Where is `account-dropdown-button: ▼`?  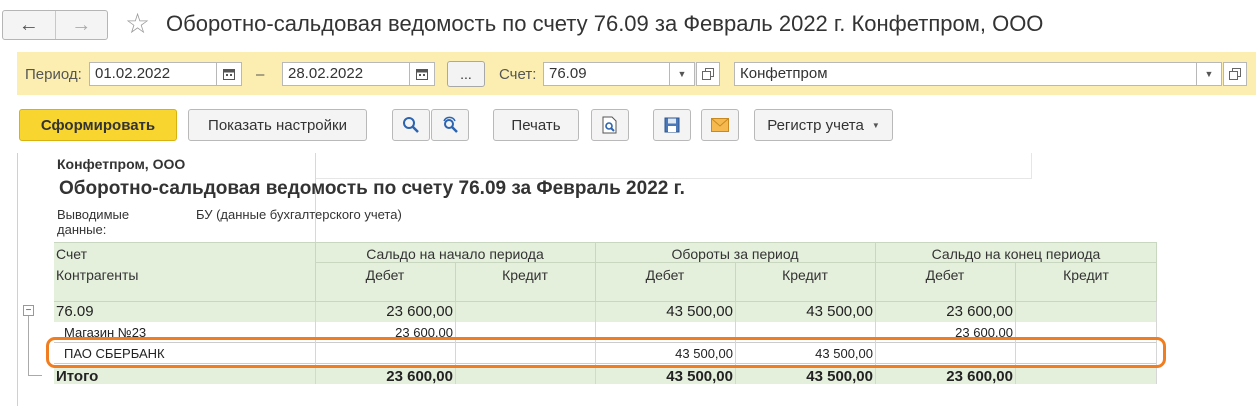 account-dropdown-button: ▼ is located at coordinates (682, 74).